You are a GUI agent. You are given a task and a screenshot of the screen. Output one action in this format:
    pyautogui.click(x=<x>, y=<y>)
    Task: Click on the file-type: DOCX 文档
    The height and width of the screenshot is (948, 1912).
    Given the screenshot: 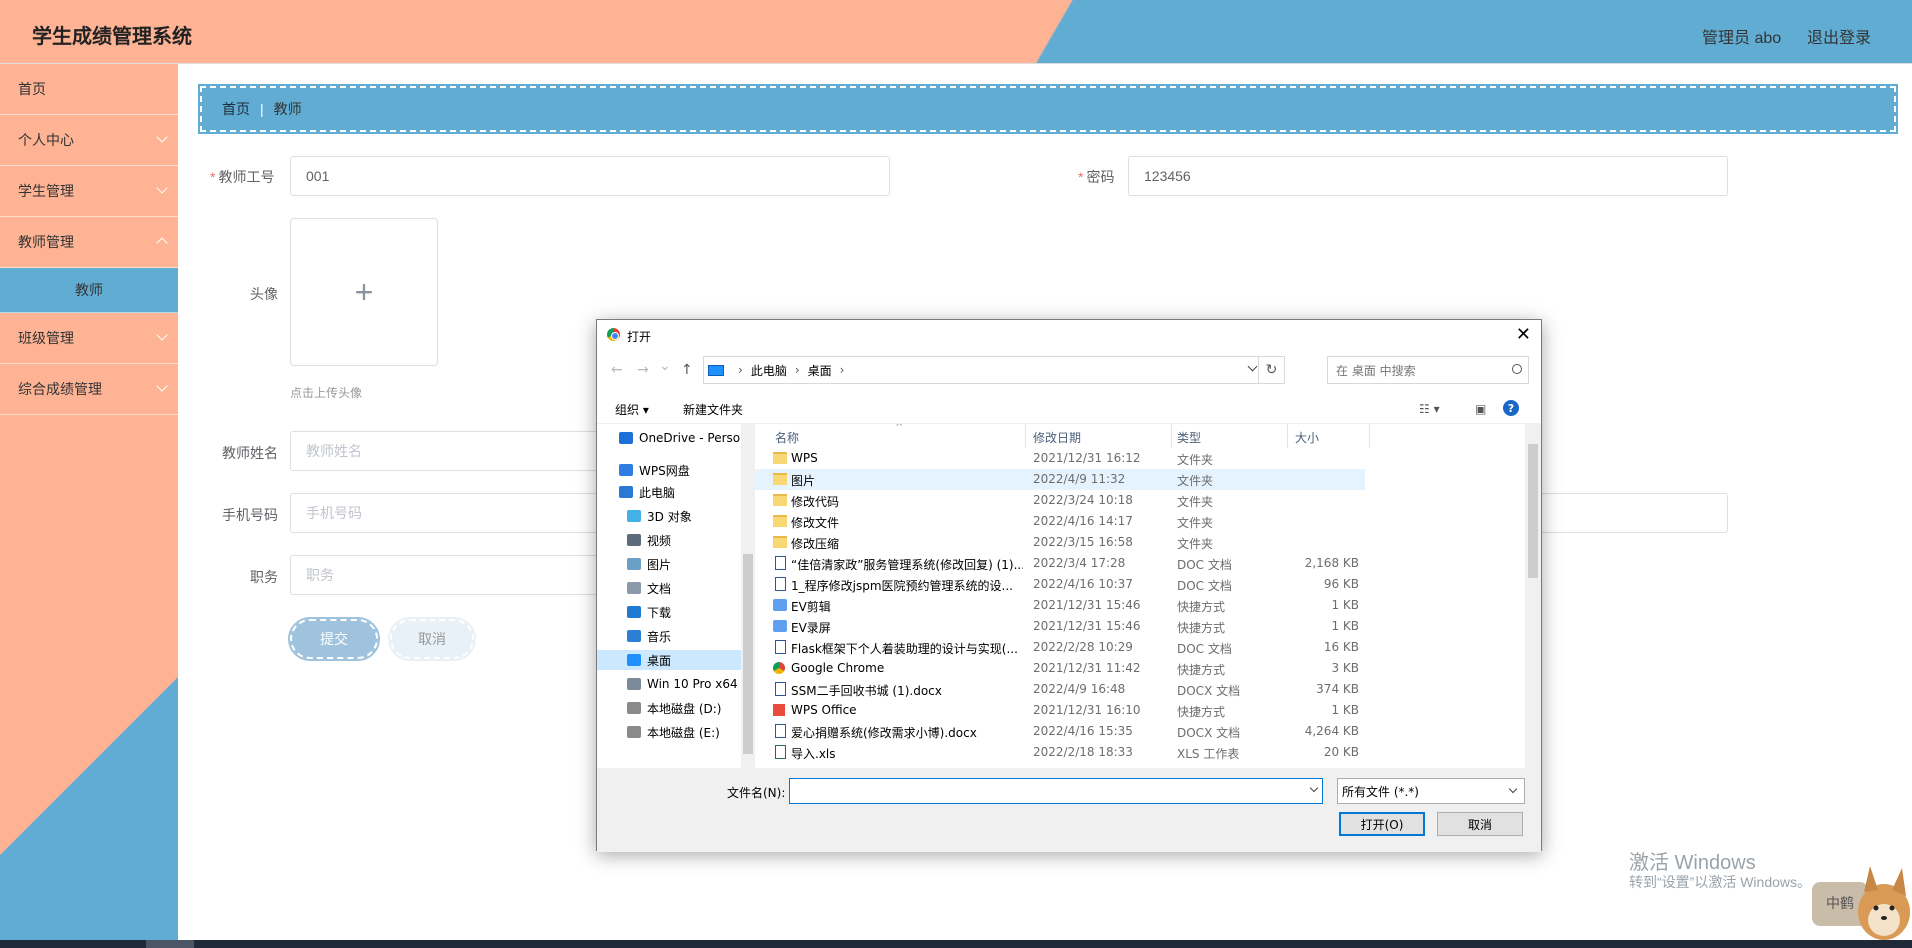 What is the action you would take?
    pyautogui.click(x=1209, y=733)
    